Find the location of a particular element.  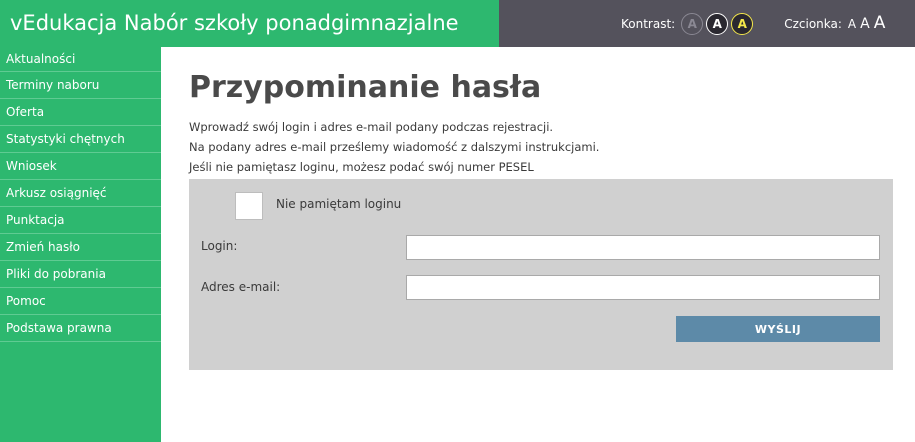

forgot-login-checkbox is located at coordinates (249, 206).